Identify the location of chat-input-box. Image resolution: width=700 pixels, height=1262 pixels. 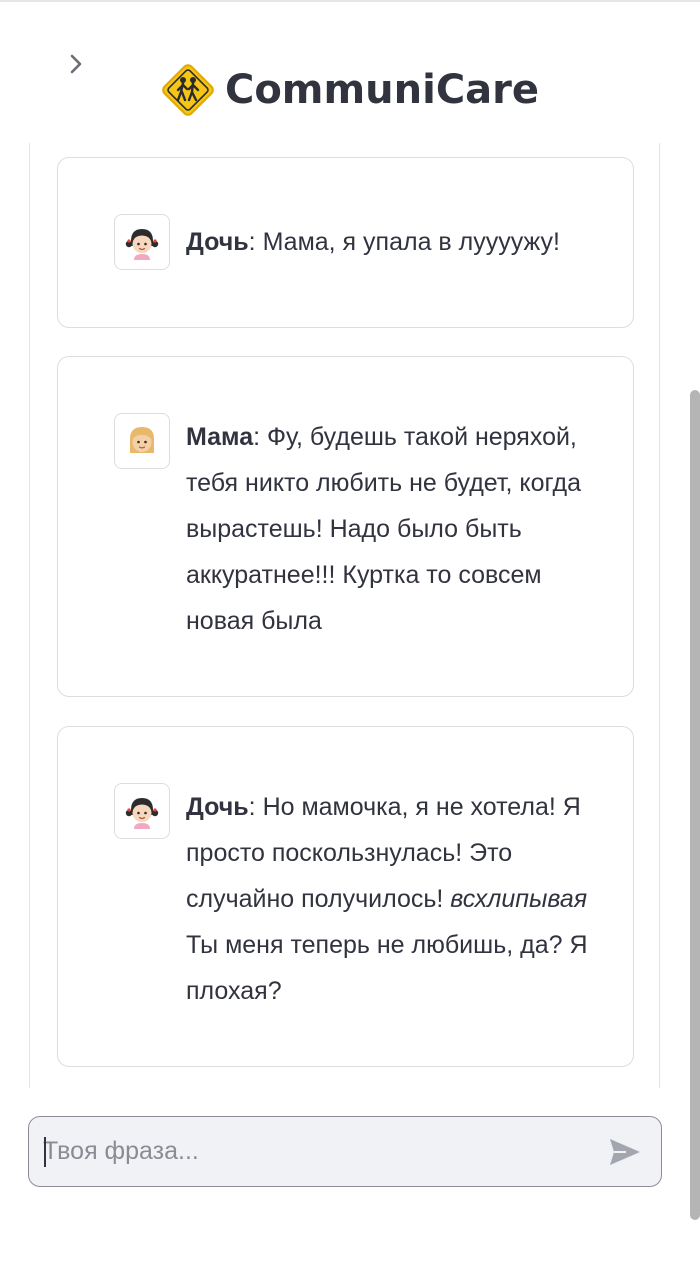
(345, 1151).